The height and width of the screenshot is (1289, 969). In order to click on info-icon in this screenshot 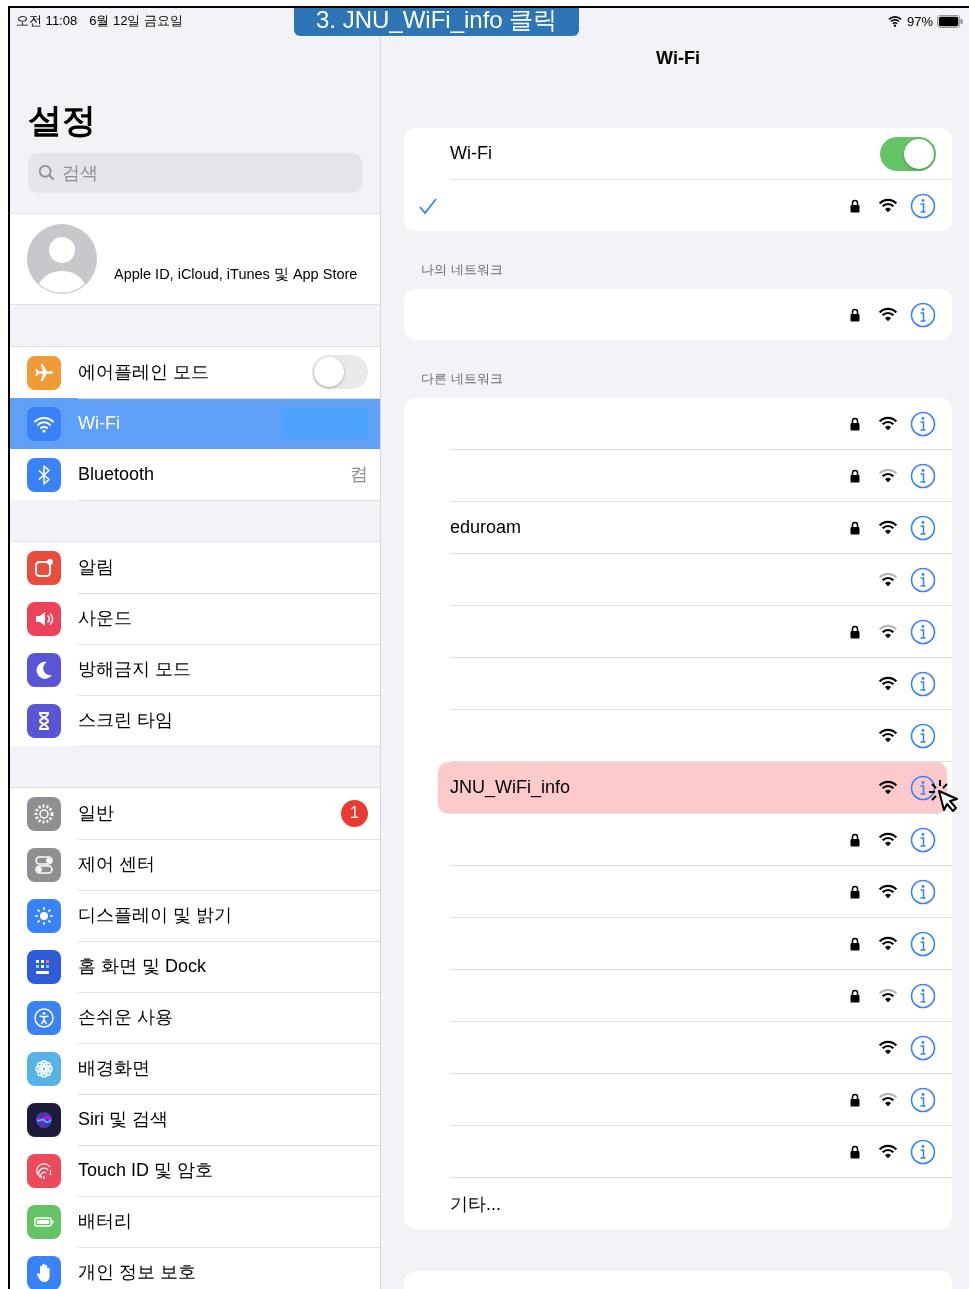, I will do `click(923, 787)`.